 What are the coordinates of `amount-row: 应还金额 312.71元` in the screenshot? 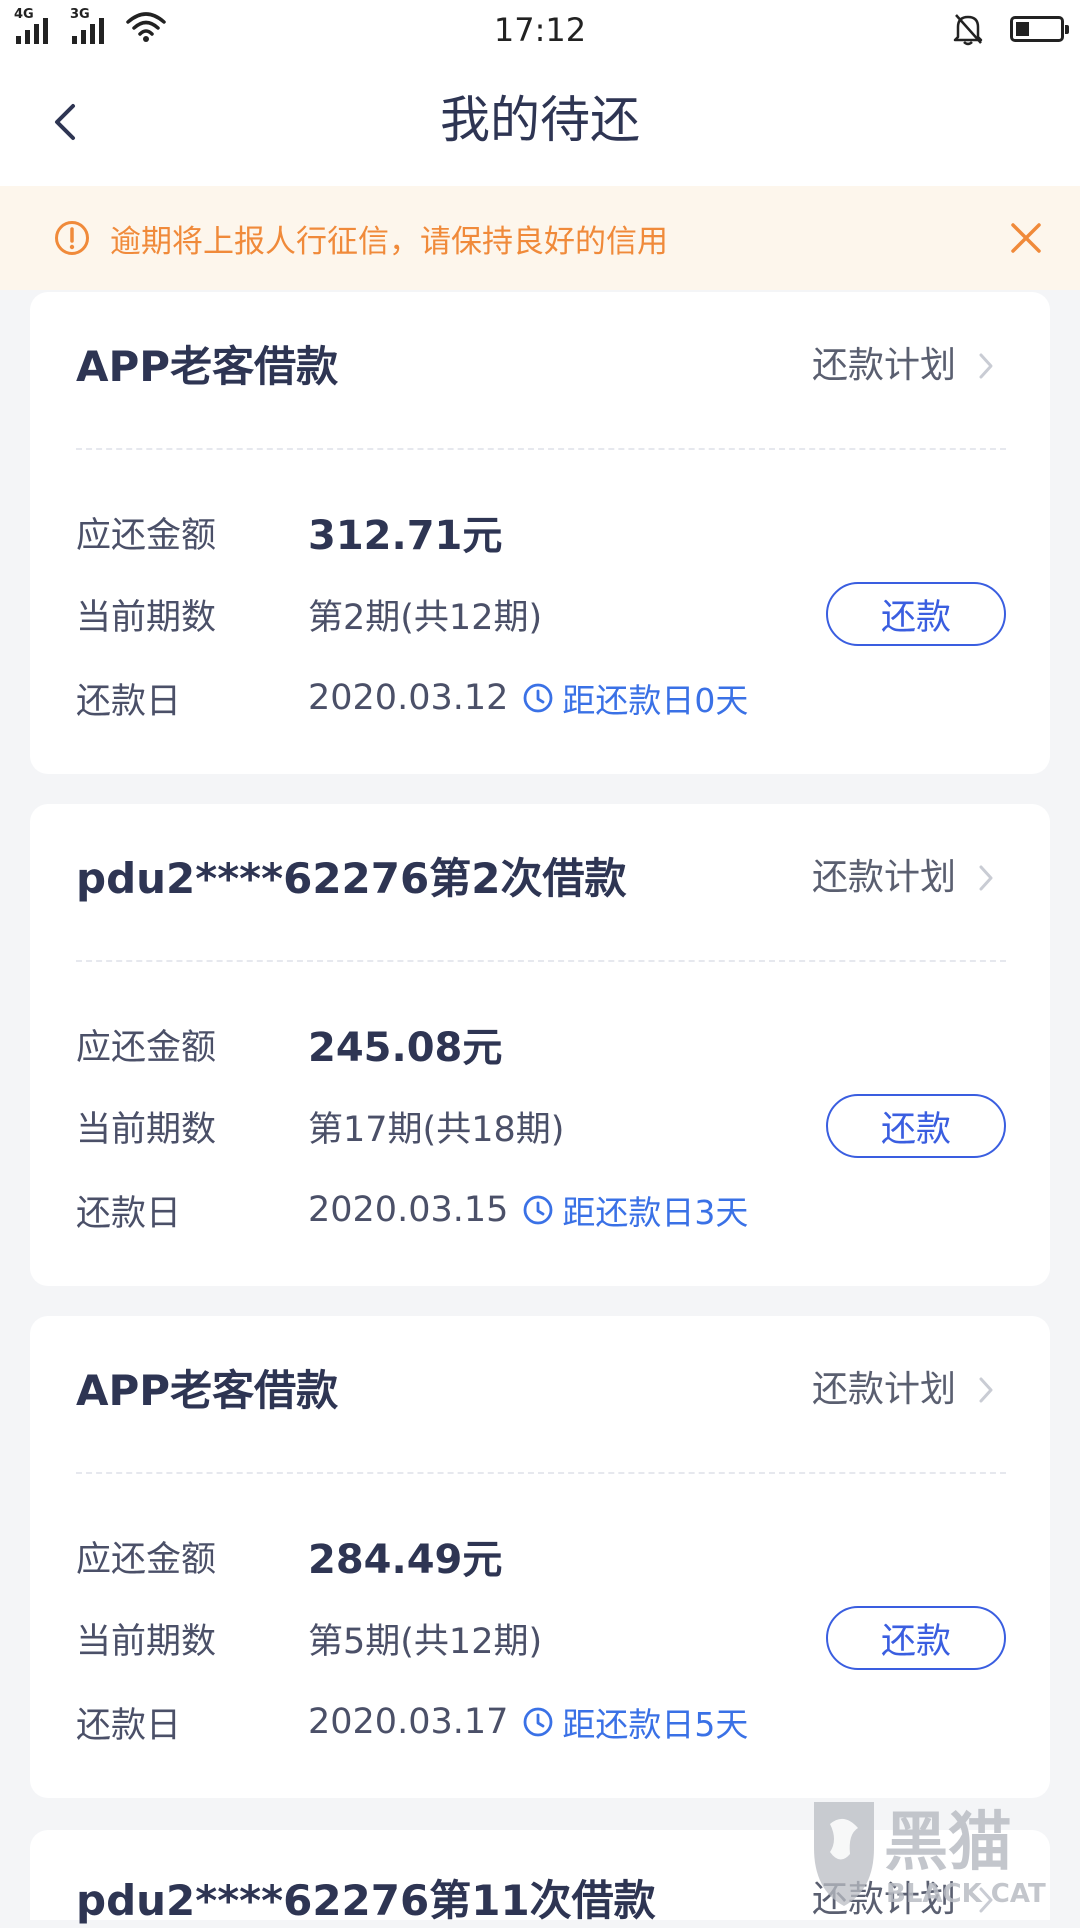 It's located at (541, 532).